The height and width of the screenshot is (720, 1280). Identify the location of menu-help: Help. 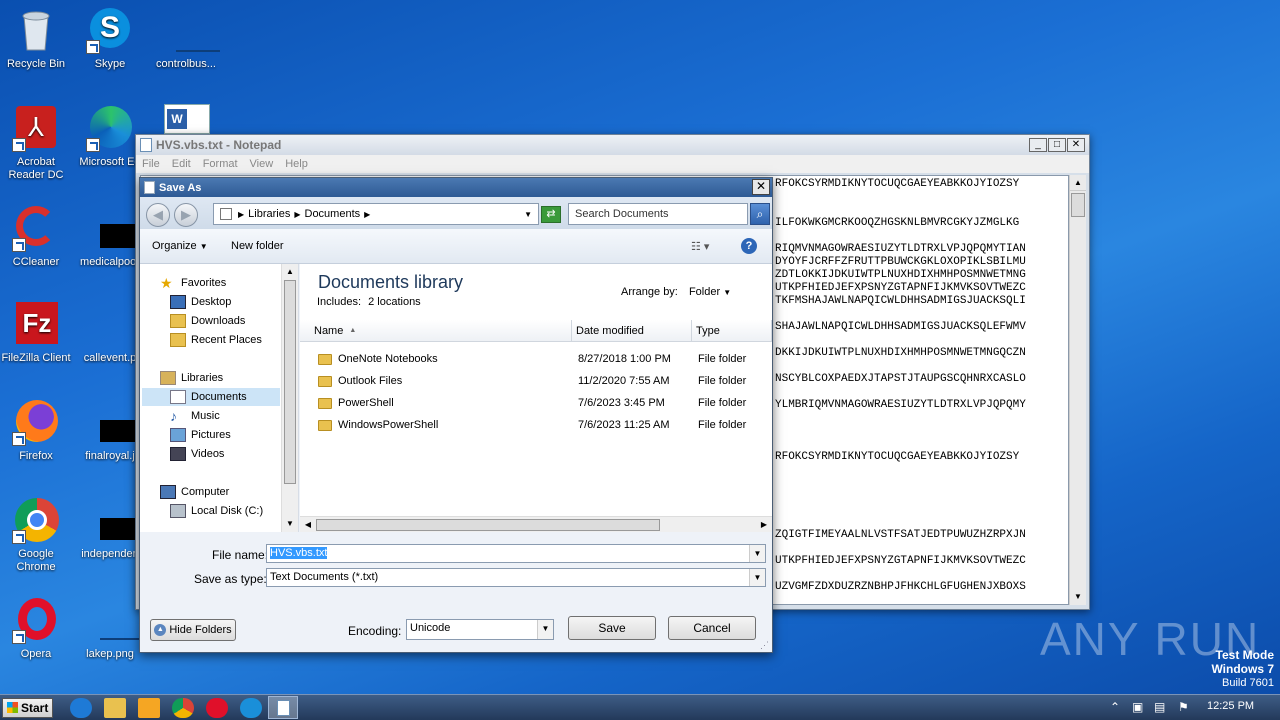
(296, 164).